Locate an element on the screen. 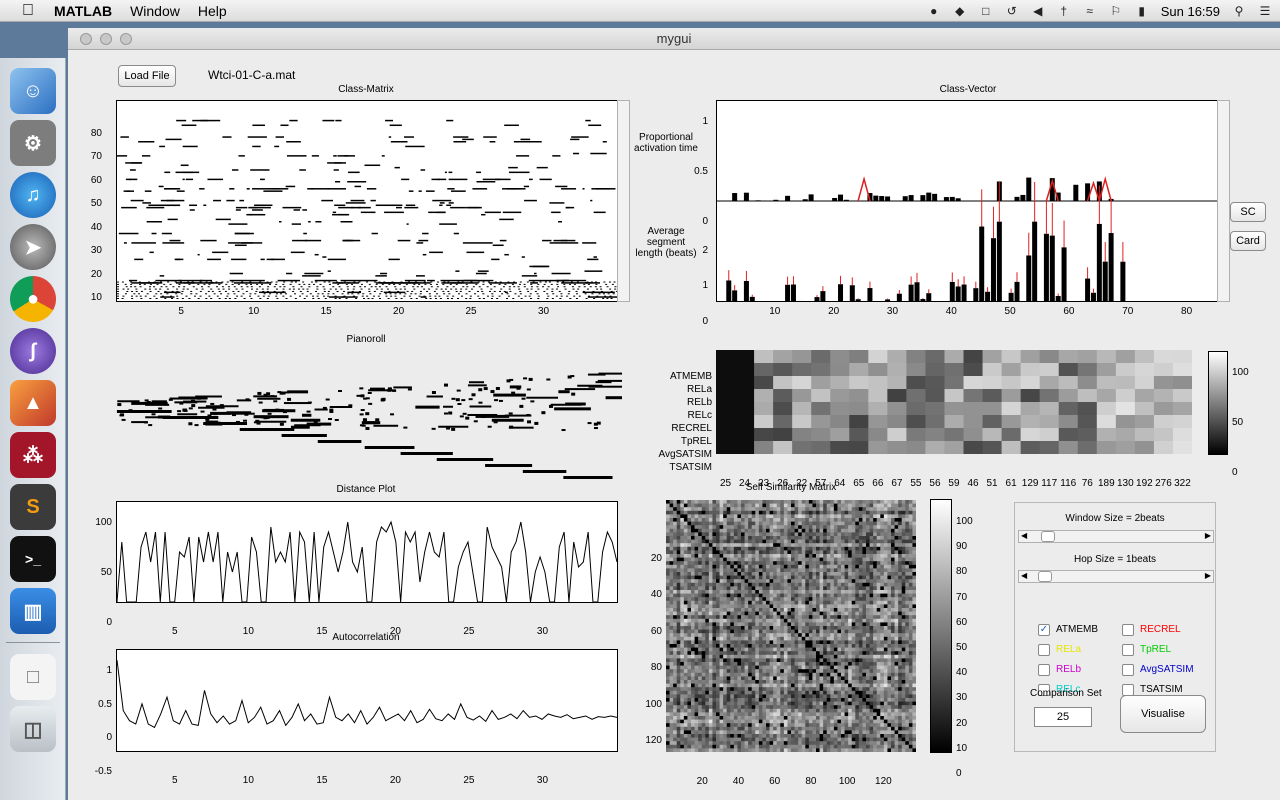  system-preferences-icon: ⚙ is located at coordinates (33, 143).